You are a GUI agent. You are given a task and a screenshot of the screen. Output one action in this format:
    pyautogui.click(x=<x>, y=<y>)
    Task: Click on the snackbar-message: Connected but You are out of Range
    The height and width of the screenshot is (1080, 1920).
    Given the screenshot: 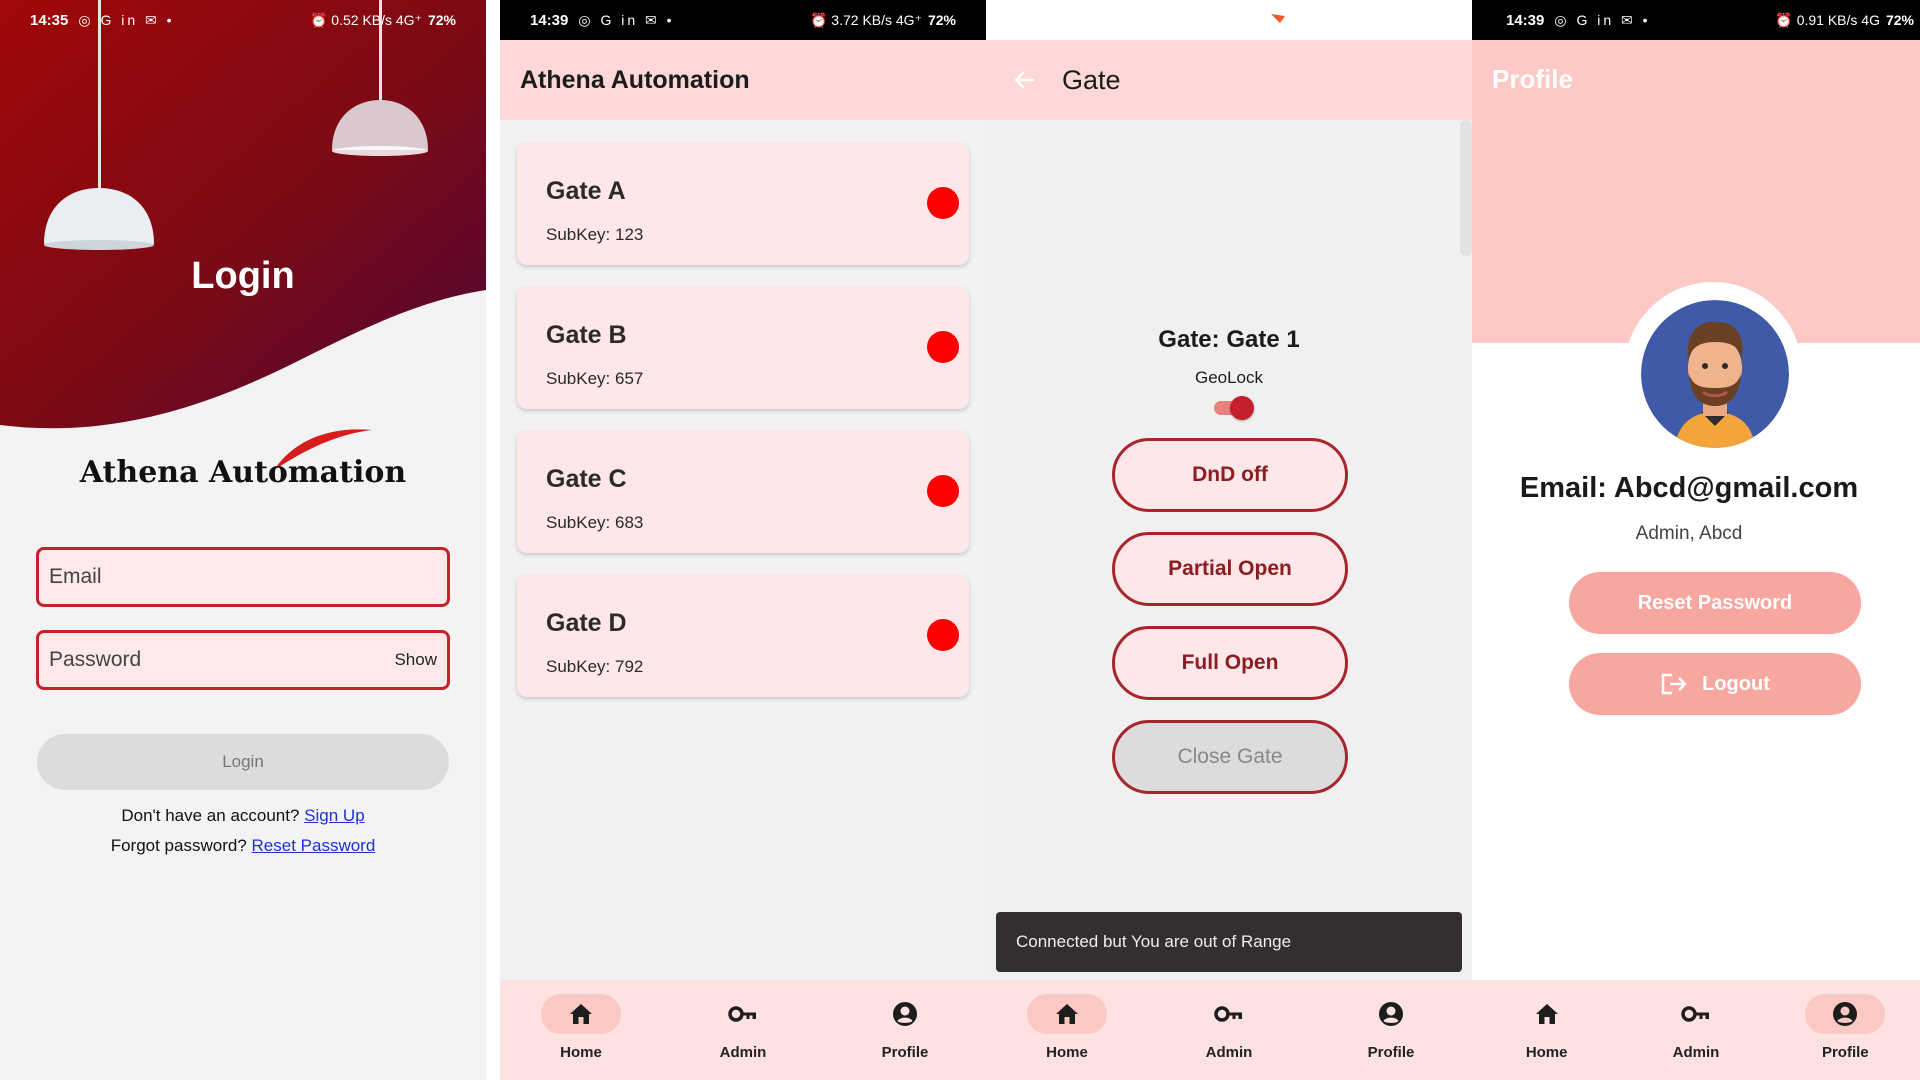 What is the action you would take?
    pyautogui.click(x=1154, y=941)
    